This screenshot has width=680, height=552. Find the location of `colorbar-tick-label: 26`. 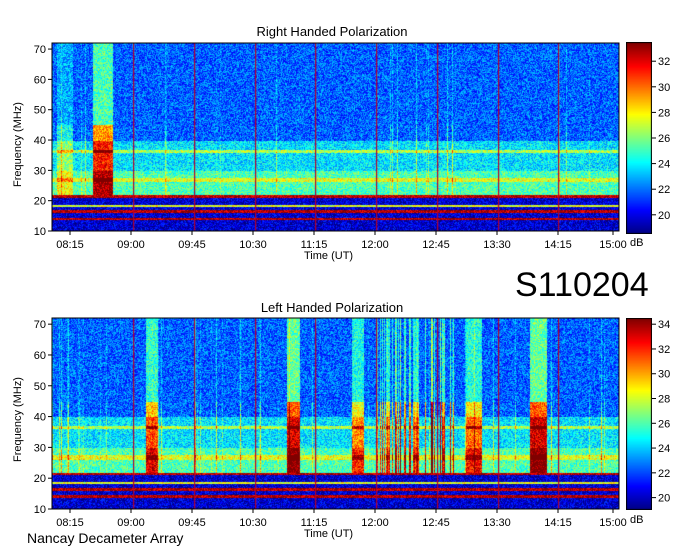

colorbar-tick-label: 26 is located at coordinates (664, 424).